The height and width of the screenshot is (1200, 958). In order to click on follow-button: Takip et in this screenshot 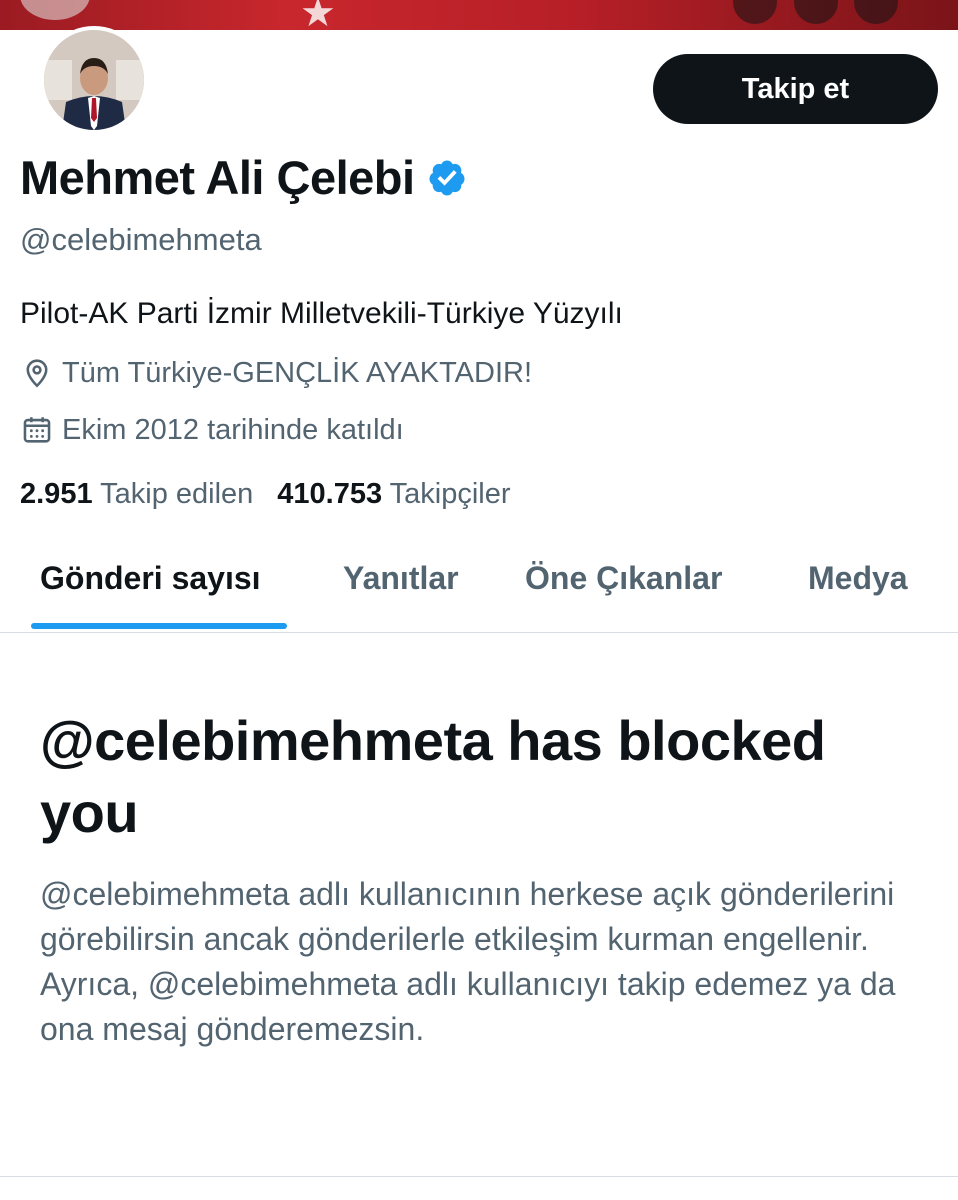, I will do `click(795, 89)`.